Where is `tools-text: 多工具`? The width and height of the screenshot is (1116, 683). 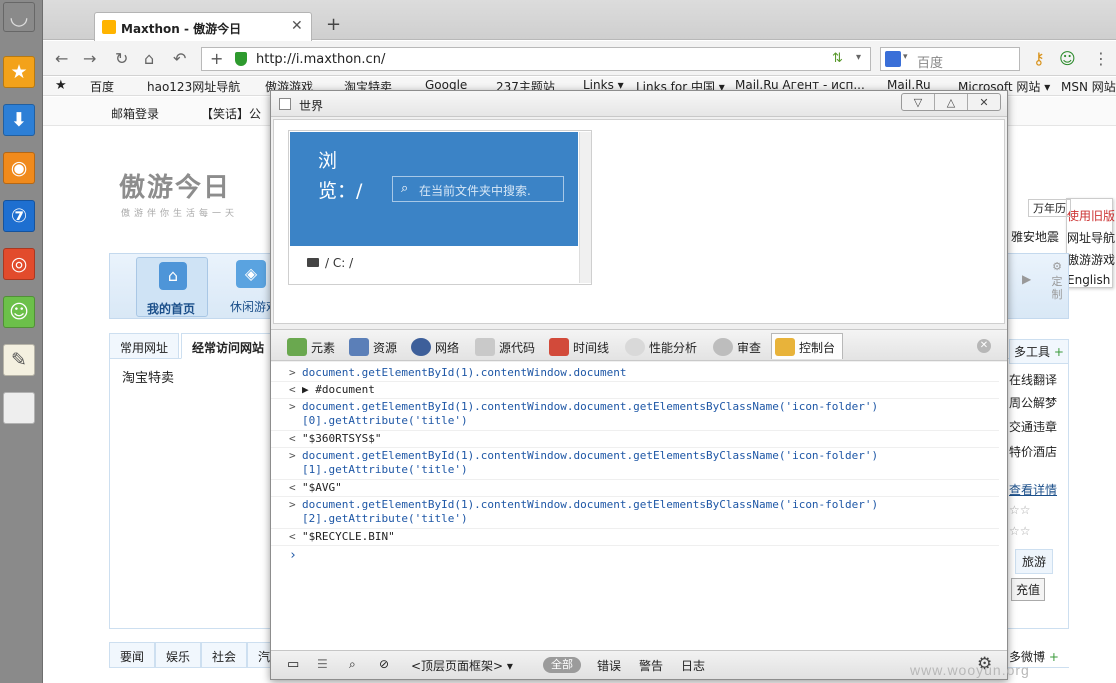
tools-text: 多工具 is located at coordinates (1032, 352).